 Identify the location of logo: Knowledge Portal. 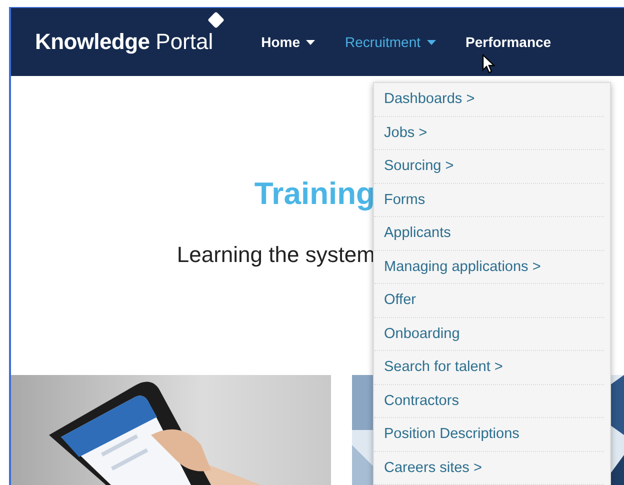
(124, 42).